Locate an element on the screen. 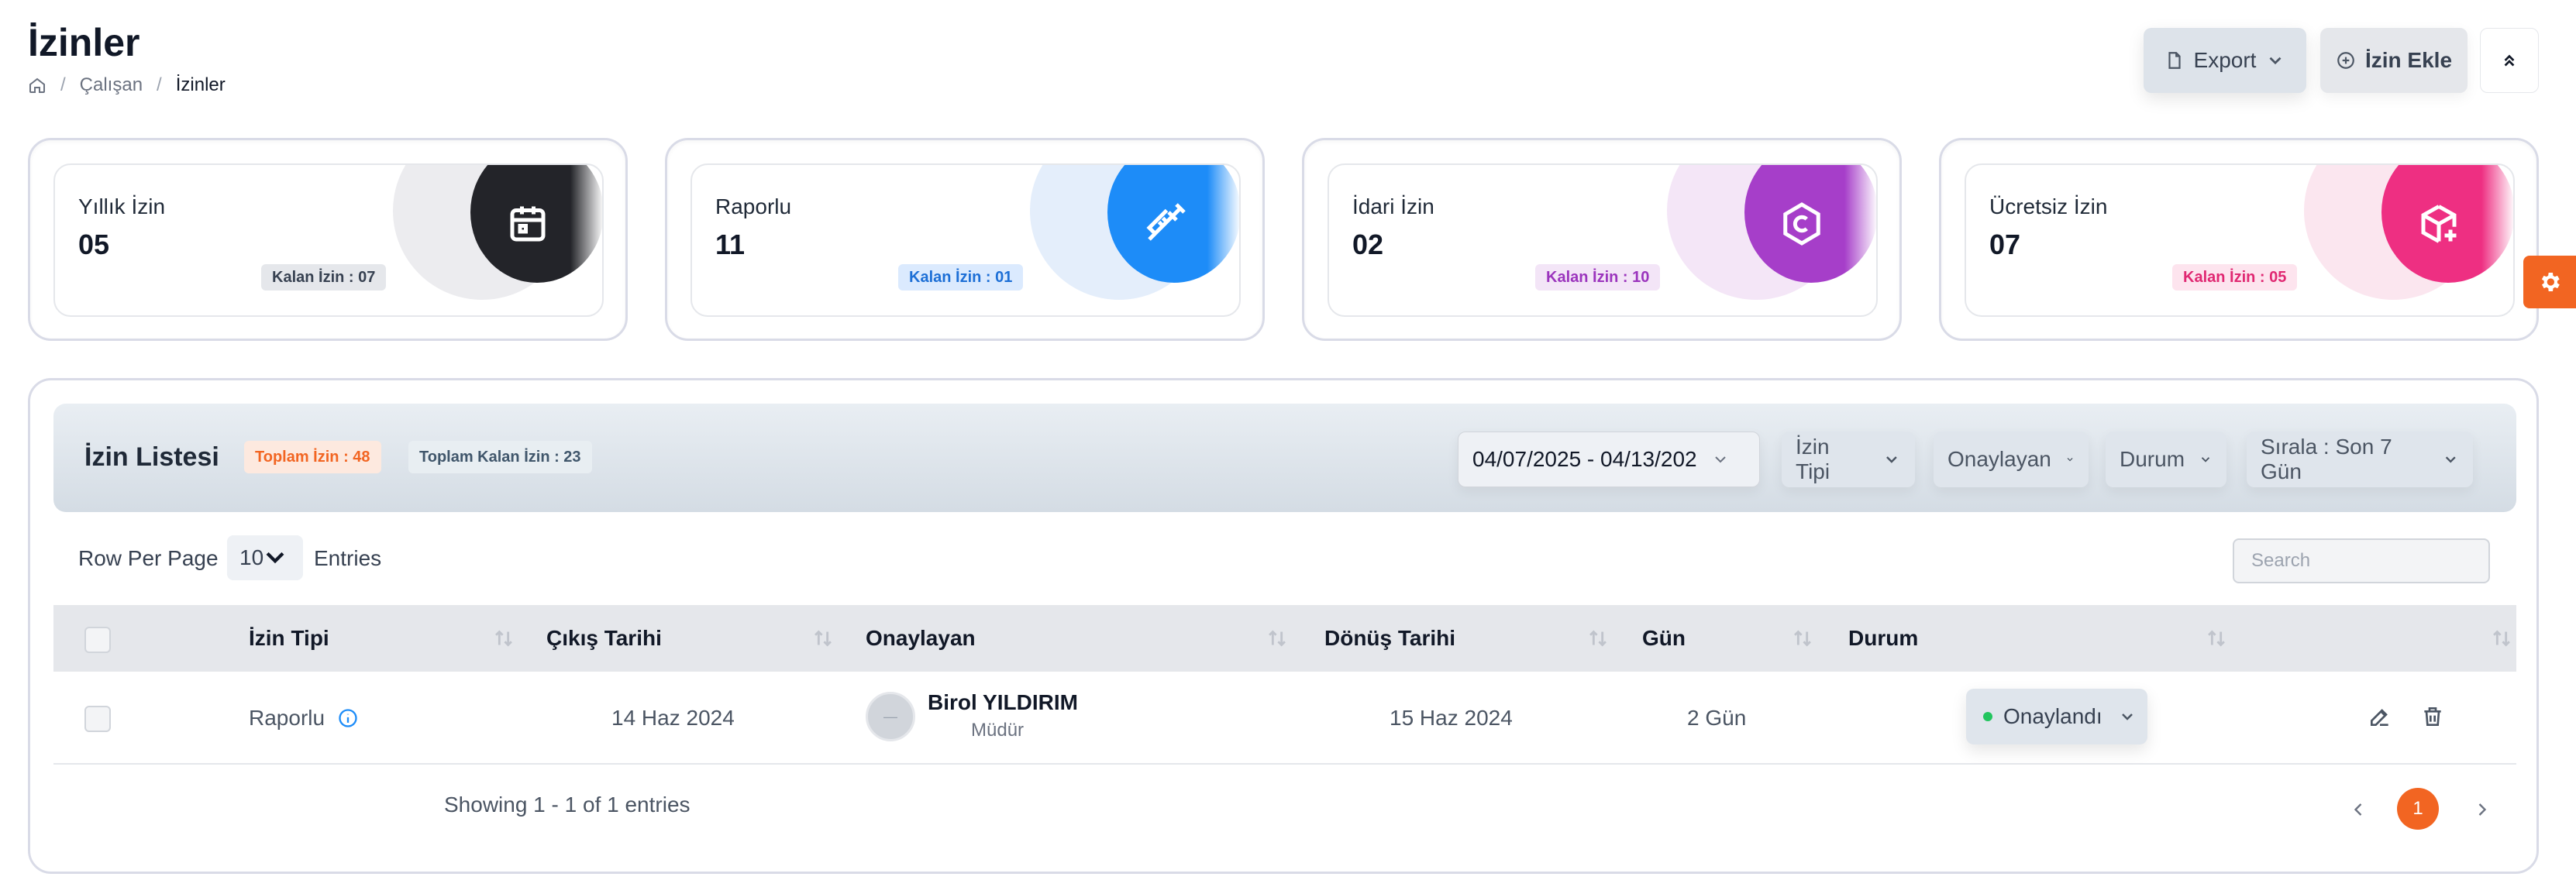  column-header-gun: Gün is located at coordinates (1664, 638).